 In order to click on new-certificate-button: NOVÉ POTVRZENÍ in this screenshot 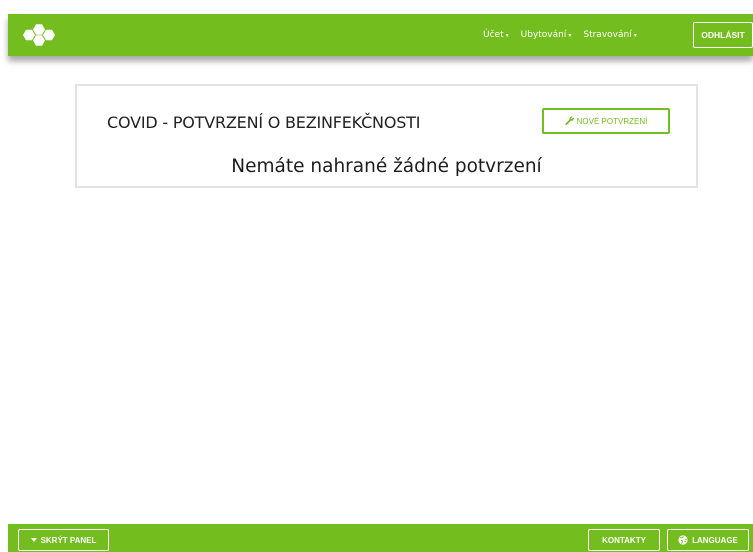, I will do `click(606, 121)`.